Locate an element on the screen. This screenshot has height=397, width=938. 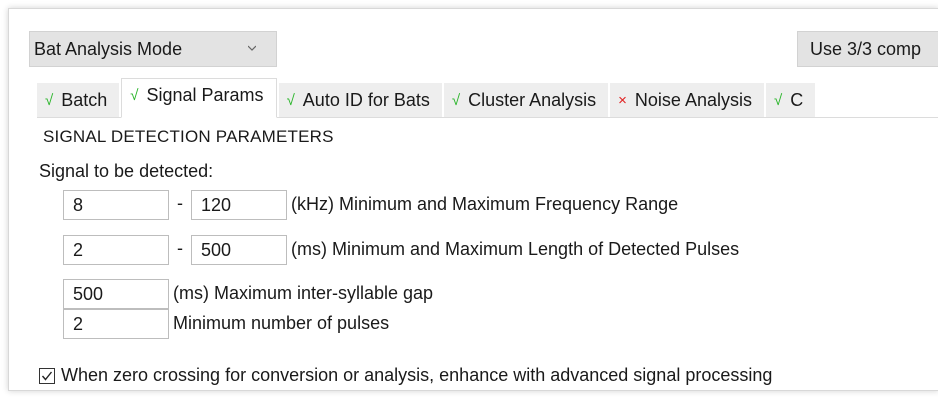
tab-label: Cluster Analysis is located at coordinates (532, 99).